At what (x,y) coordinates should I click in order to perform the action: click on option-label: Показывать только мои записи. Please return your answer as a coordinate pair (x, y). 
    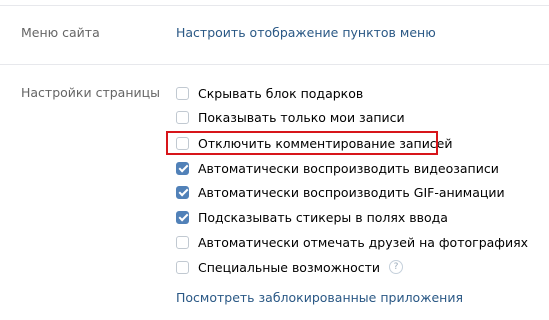
    Looking at the image, I should click on (301, 117).